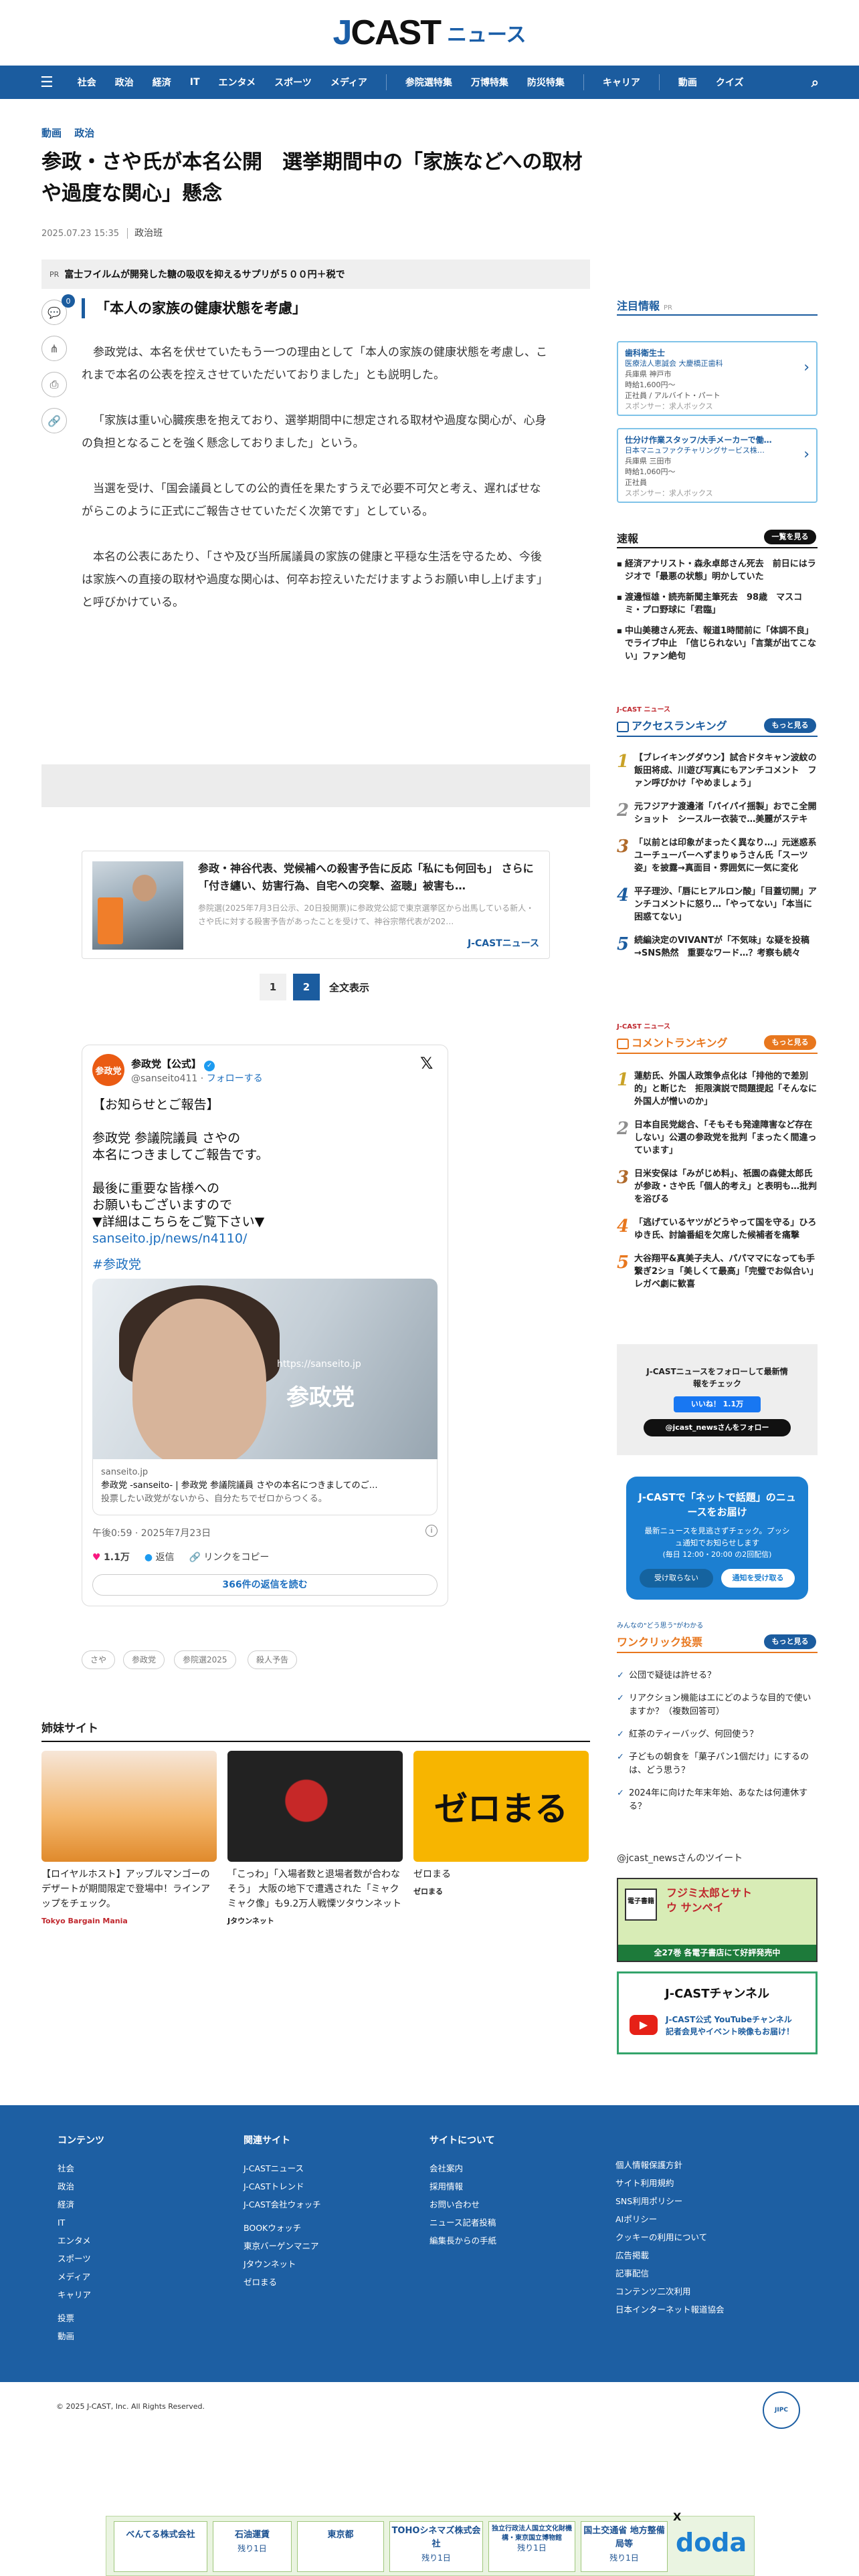 The image size is (859, 2576). What do you see at coordinates (81, 2318) in the screenshot?
I see `footer-link: 投票` at bounding box center [81, 2318].